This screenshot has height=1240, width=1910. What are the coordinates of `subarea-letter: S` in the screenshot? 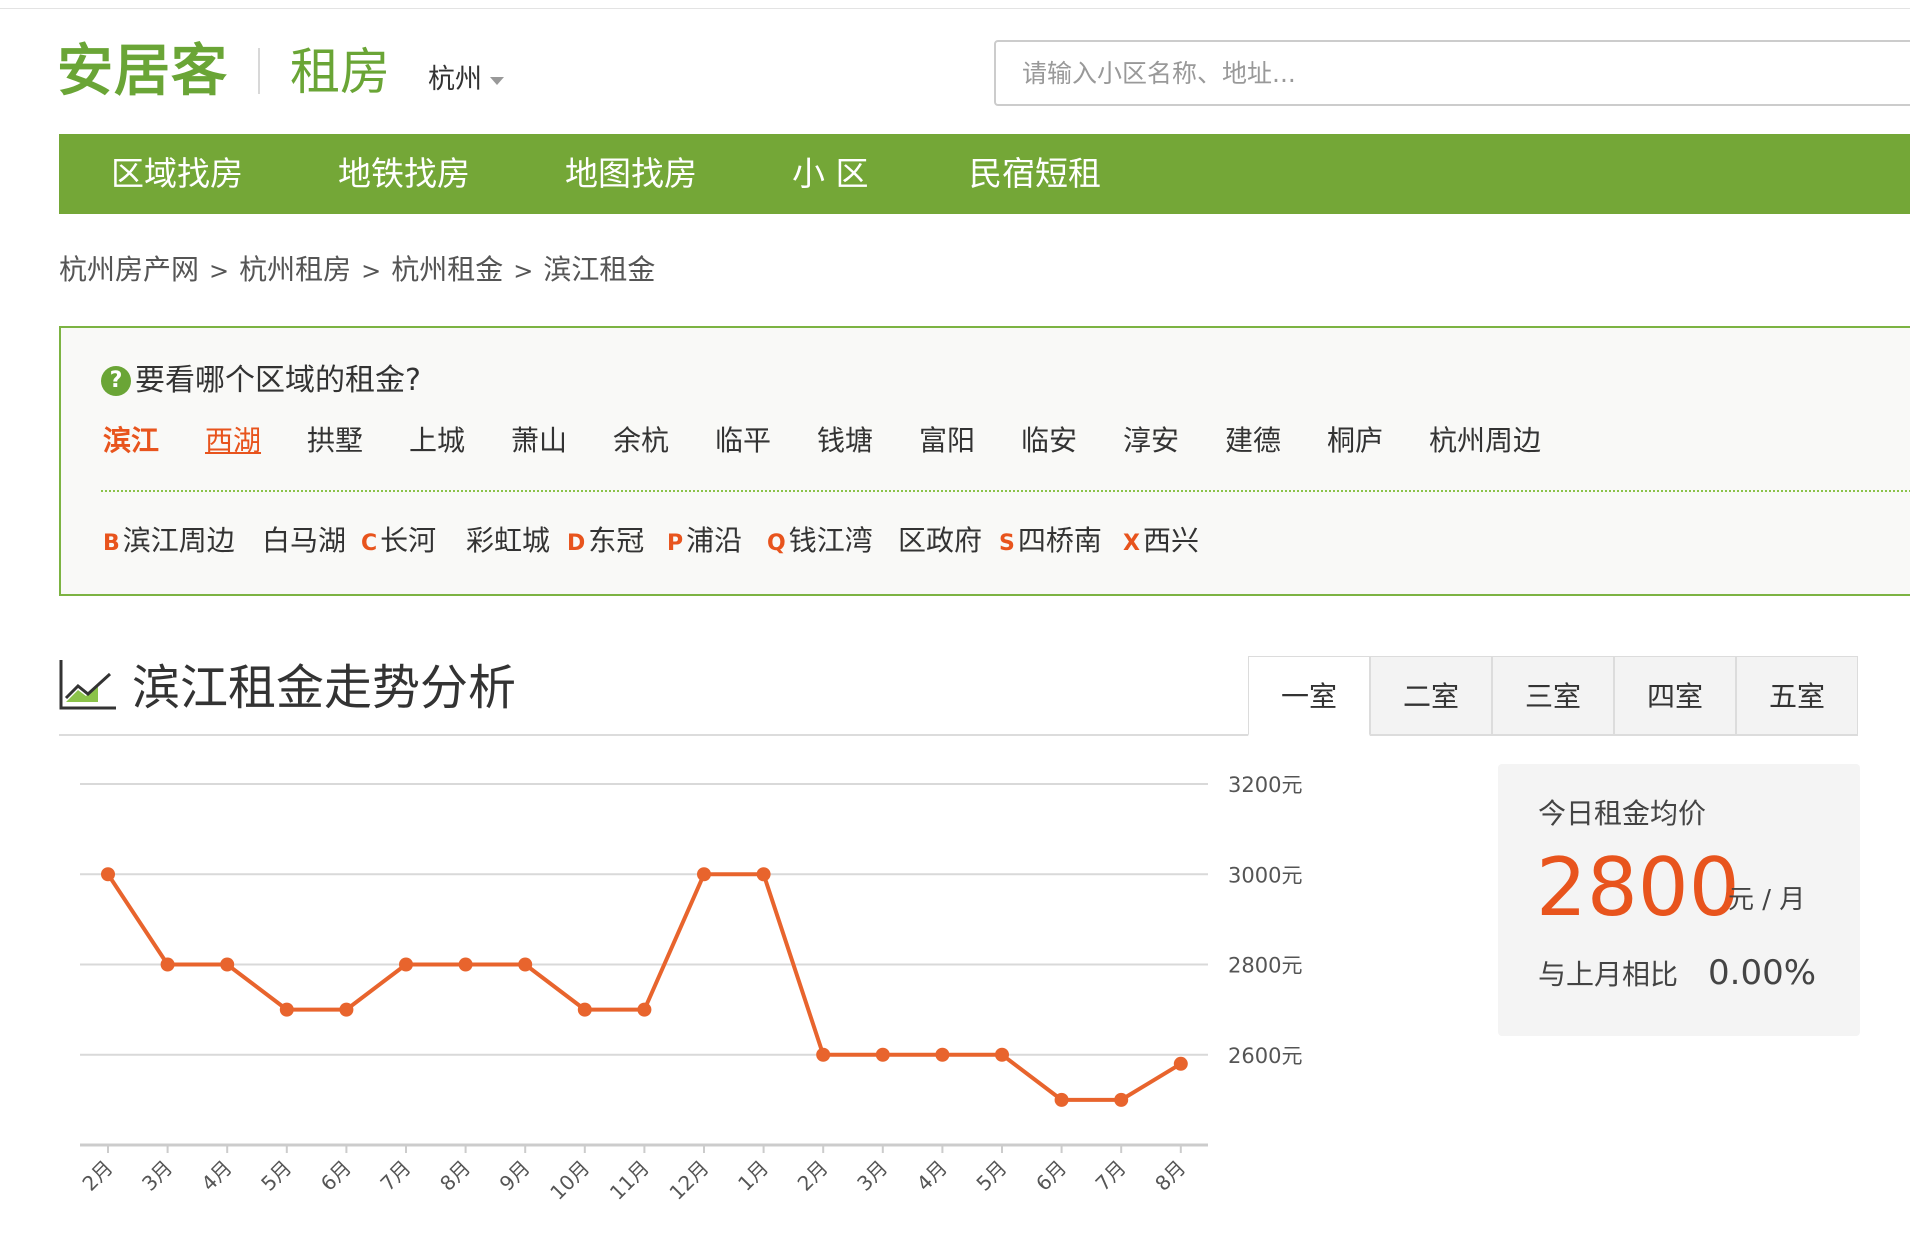 It's located at (1007, 543).